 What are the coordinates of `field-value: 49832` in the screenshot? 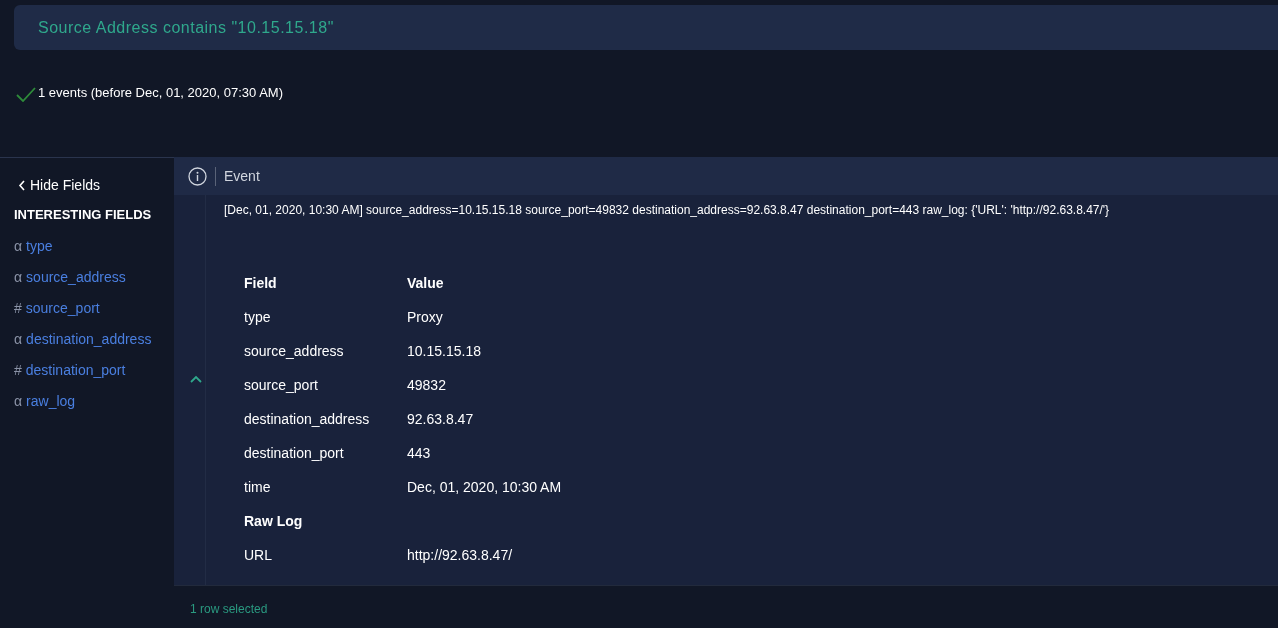 It's located at (426, 385).